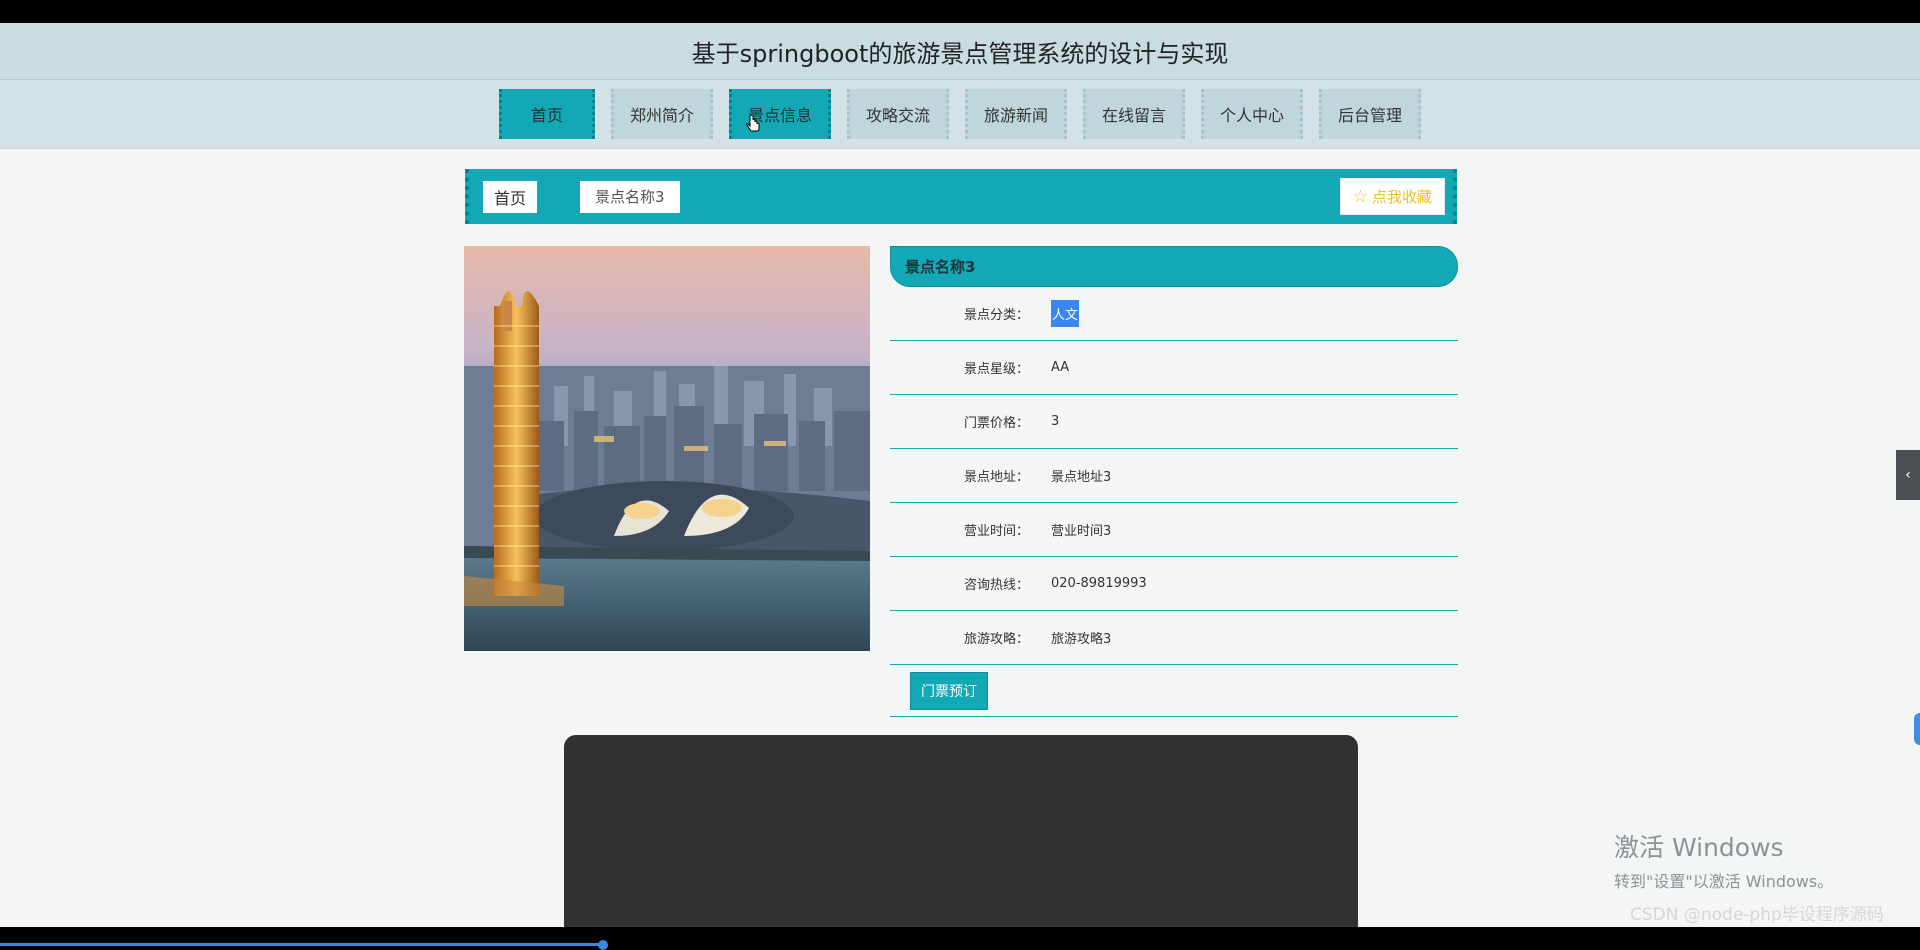 This screenshot has width=1920, height=950. What do you see at coordinates (1081, 639) in the screenshot?
I see `info-value: 旅游攻略3` at bounding box center [1081, 639].